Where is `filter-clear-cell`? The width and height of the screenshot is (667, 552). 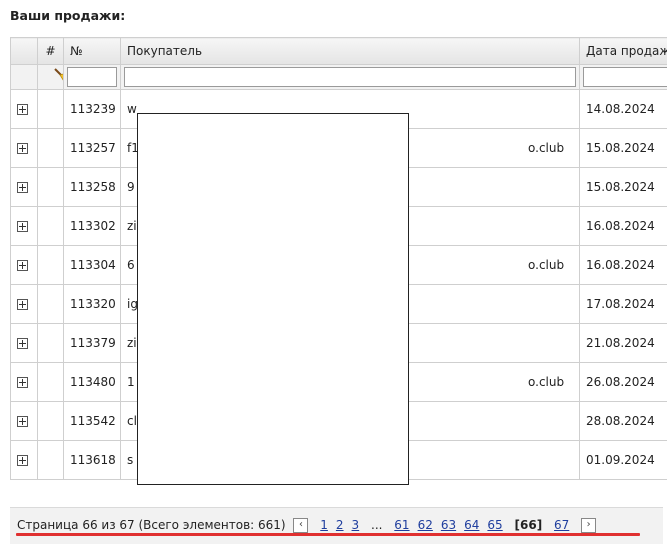
filter-clear-cell is located at coordinates (50, 77).